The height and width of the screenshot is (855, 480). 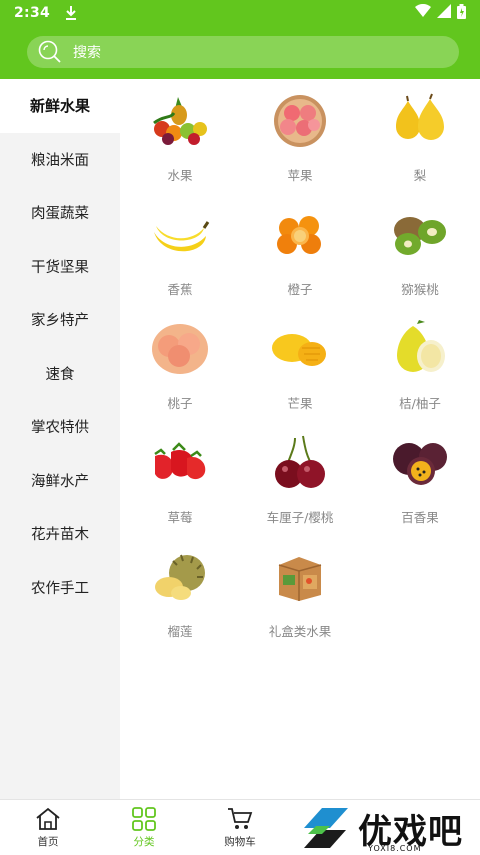 I want to click on nav-label: 首页, so click(x=48, y=842).